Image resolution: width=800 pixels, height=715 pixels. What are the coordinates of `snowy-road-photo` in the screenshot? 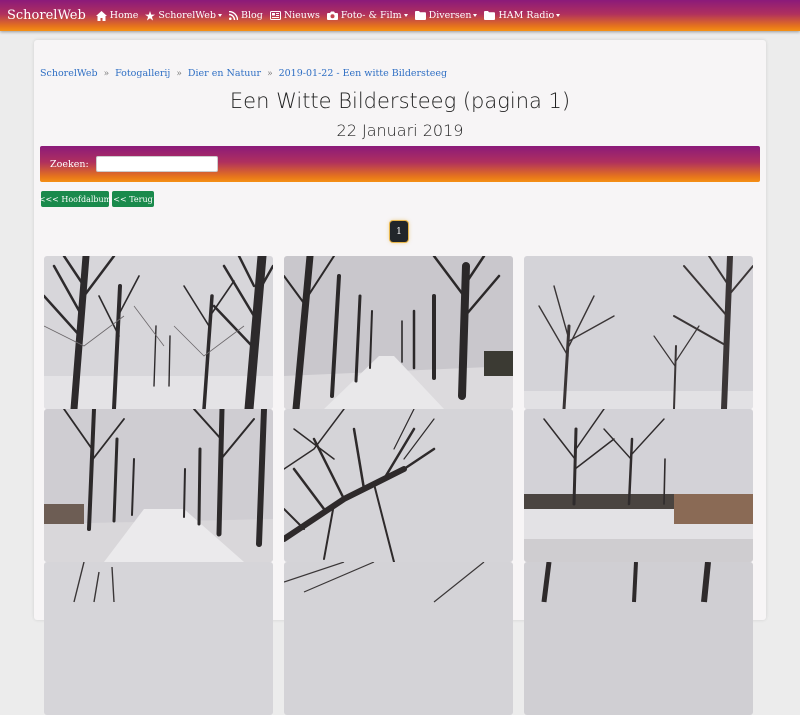 It's located at (158, 485).